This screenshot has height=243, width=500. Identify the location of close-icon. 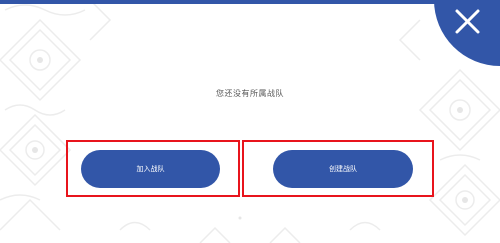
(465, 33).